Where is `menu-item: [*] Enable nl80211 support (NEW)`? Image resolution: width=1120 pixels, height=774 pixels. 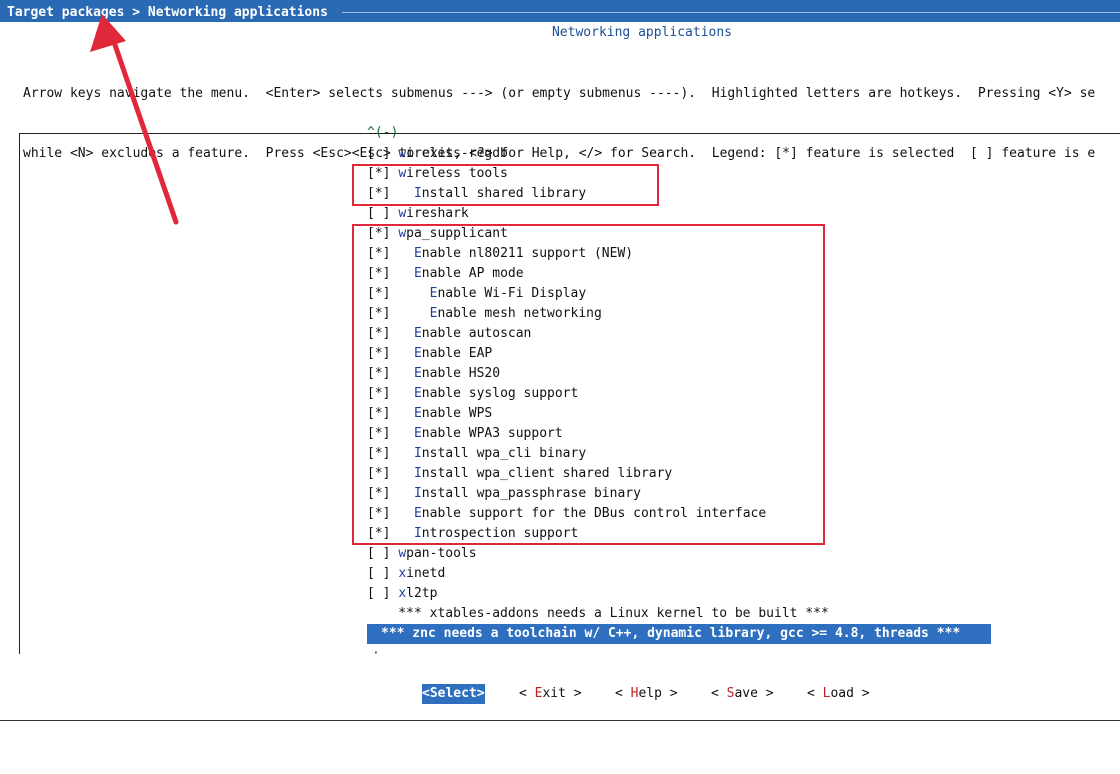 menu-item: [*] Enable nl80211 support (NEW) is located at coordinates (679, 254).